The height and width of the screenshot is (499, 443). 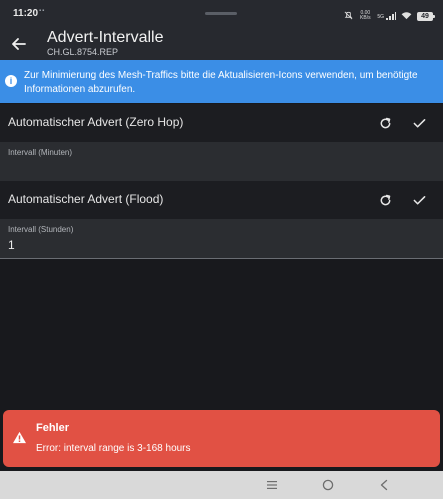 What do you see at coordinates (221, 485) in the screenshot?
I see `system-nav-bar` at bounding box center [221, 485].